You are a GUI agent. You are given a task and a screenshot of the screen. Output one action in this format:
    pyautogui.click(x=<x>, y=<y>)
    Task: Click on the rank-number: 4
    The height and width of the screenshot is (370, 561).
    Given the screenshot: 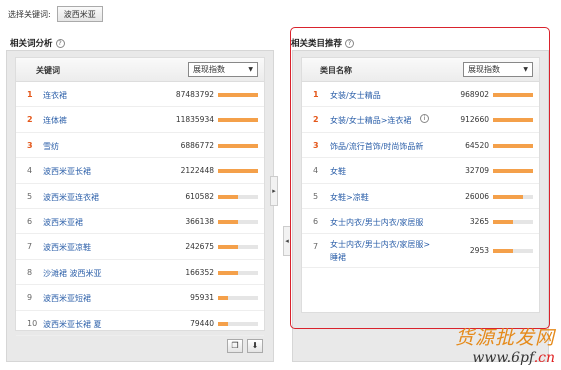 What is the action you would take?
    pyautogui.click(x=30, y=171)
    